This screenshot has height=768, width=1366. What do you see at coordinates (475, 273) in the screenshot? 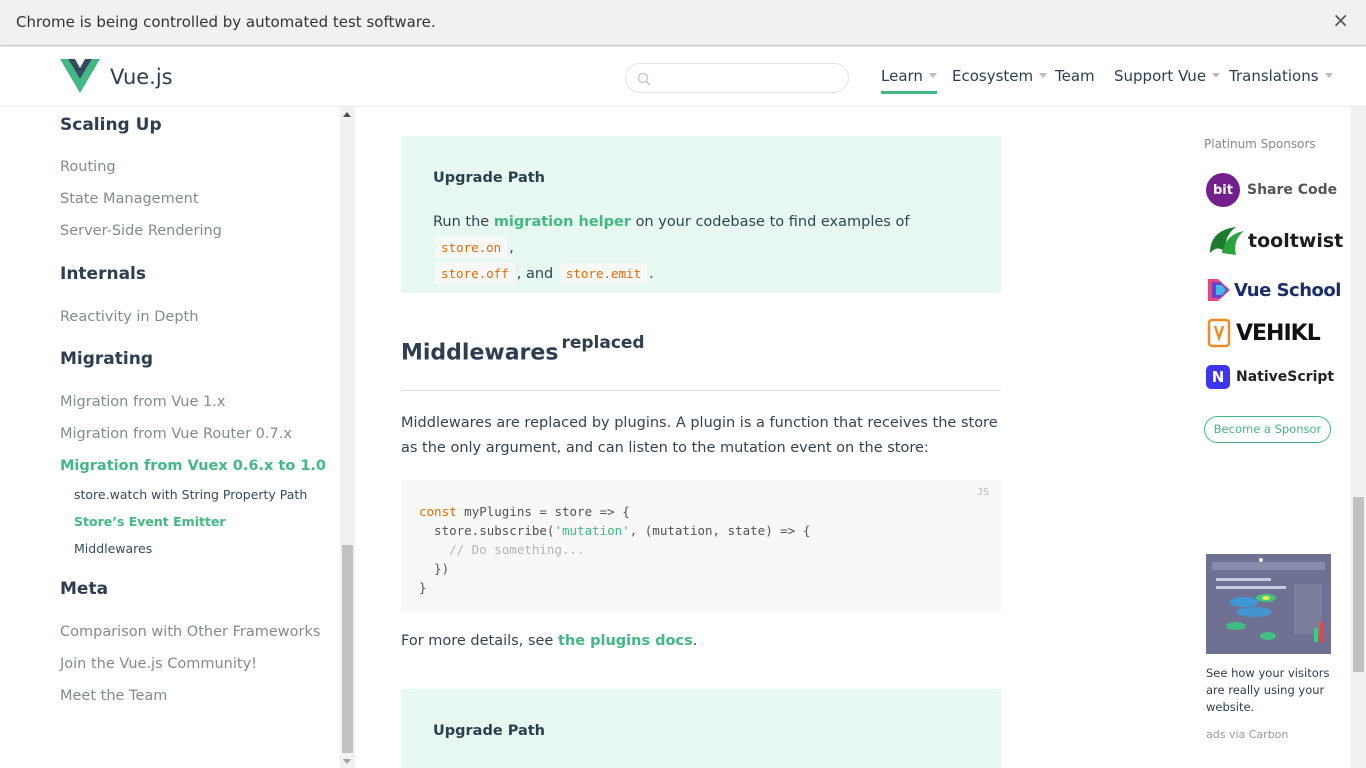
I see `code-store-off: store.off` at bounding box center [475, 273].